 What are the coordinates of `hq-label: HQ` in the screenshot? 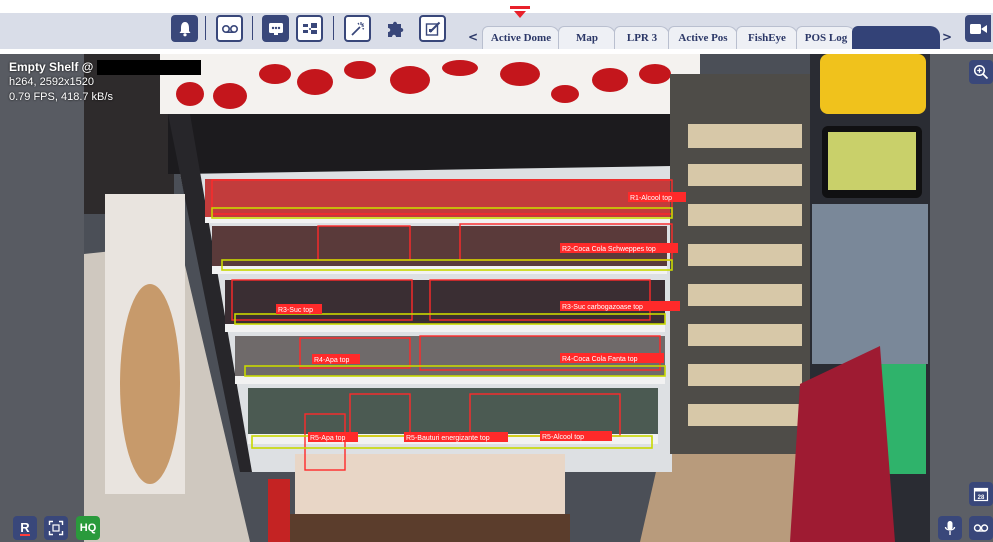 It's located at (88, 528).